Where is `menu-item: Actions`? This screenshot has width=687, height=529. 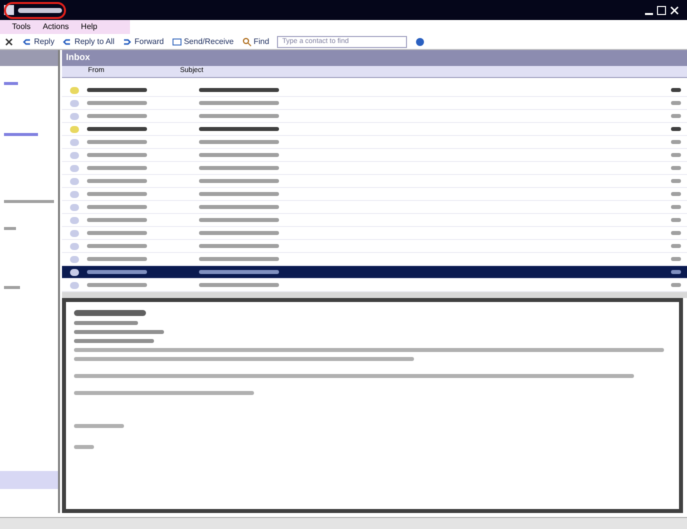 menu-item: Actions is located at coordinates (55, 27).